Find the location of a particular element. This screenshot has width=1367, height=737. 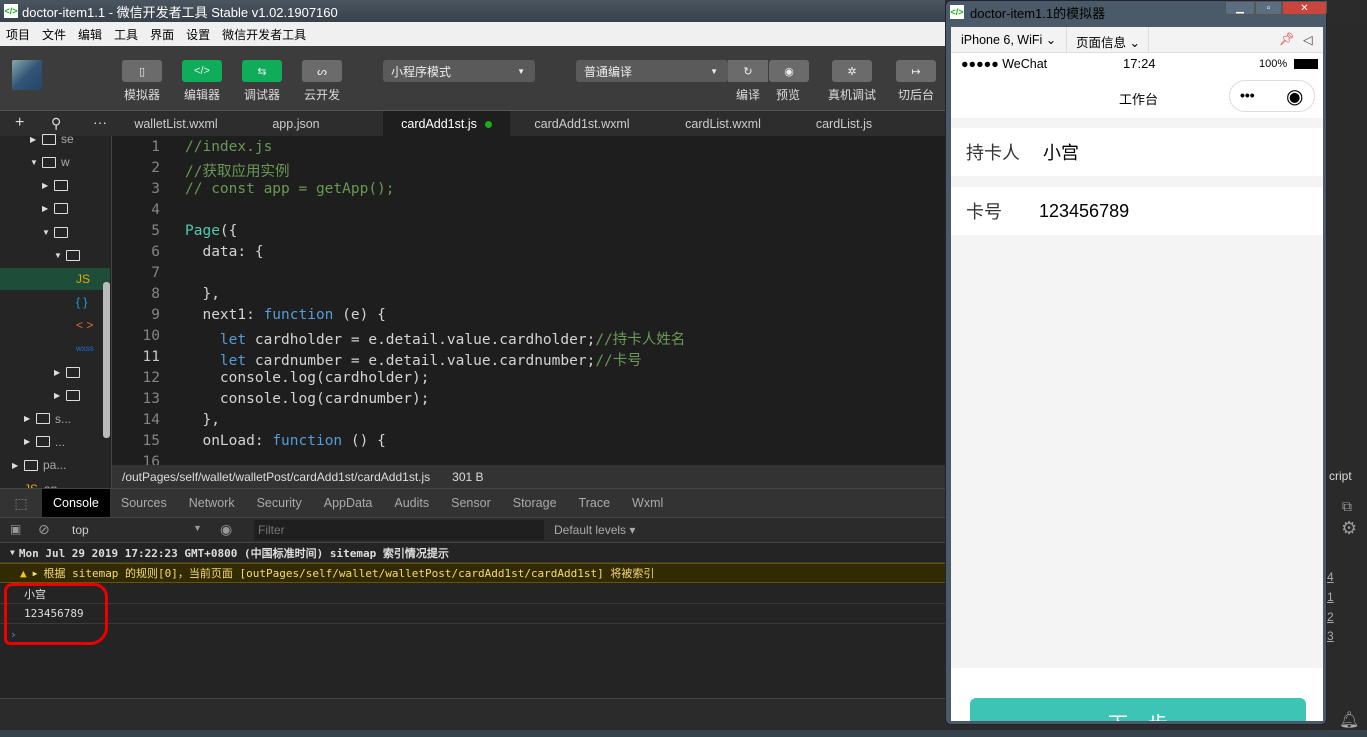

line-number: 4 is located at coordinates (155, 210).